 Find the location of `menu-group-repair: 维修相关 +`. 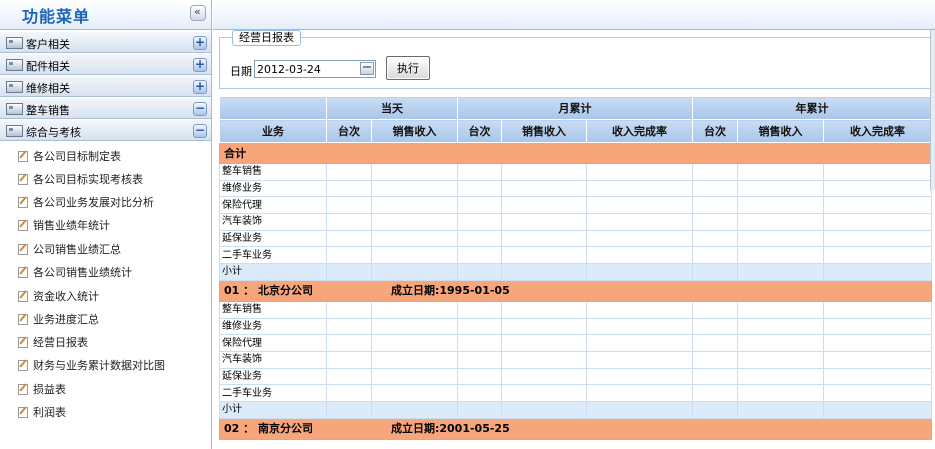

menu-group-repair: 维修相关 + is located at coordinates (105, 86).